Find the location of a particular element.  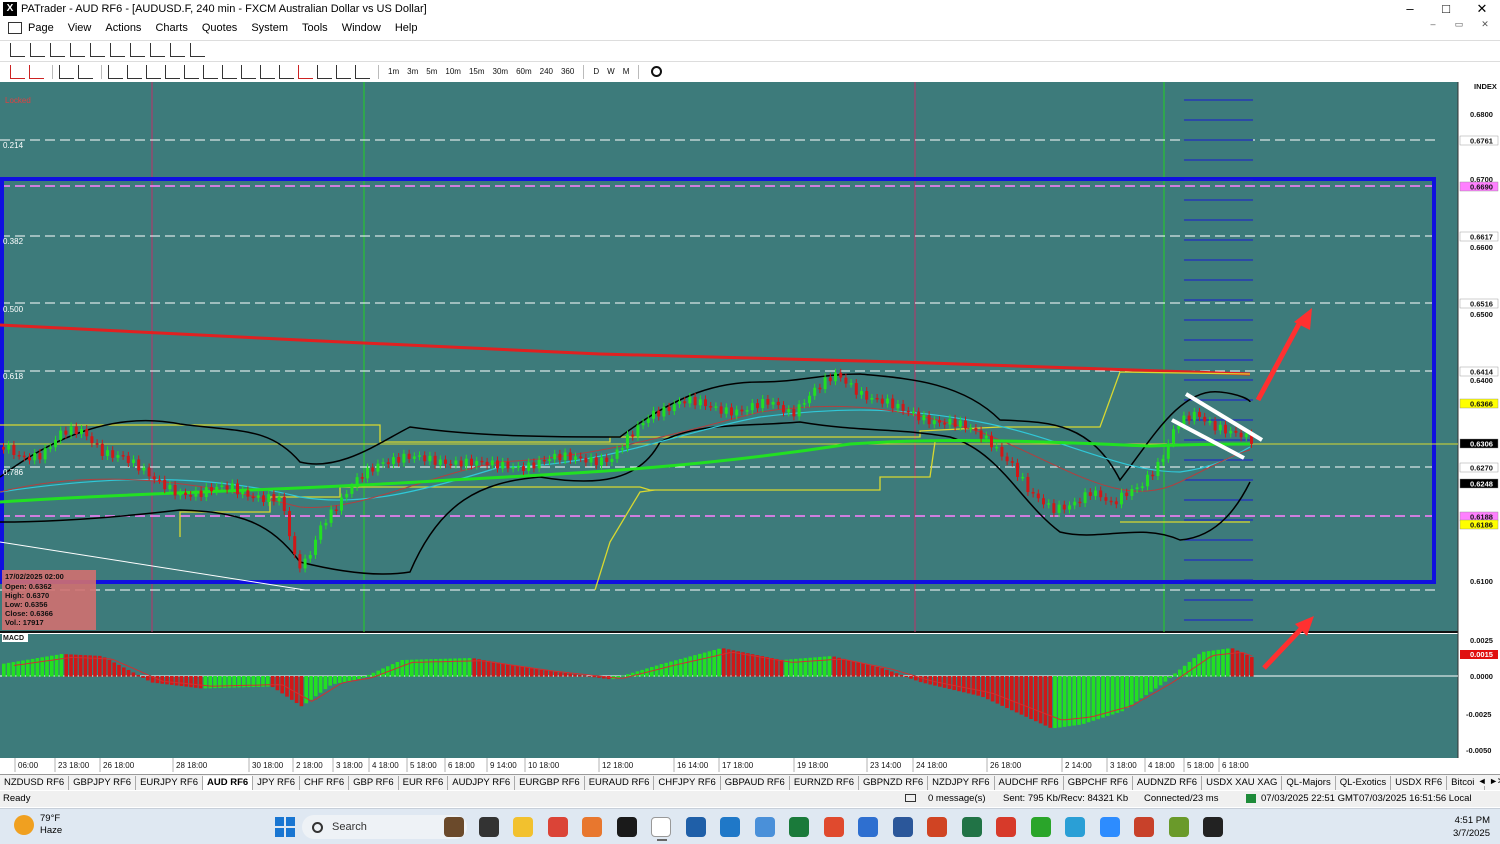

symbol-tab: EURNZD RF6 is located at coordinates (824, 782).